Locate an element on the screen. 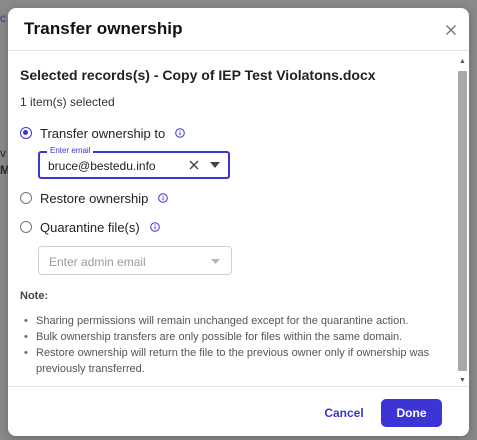 Image resolution: width=477 pixels, height=440 pixels. note-heading: Note: is located at coordinates (34, 296).